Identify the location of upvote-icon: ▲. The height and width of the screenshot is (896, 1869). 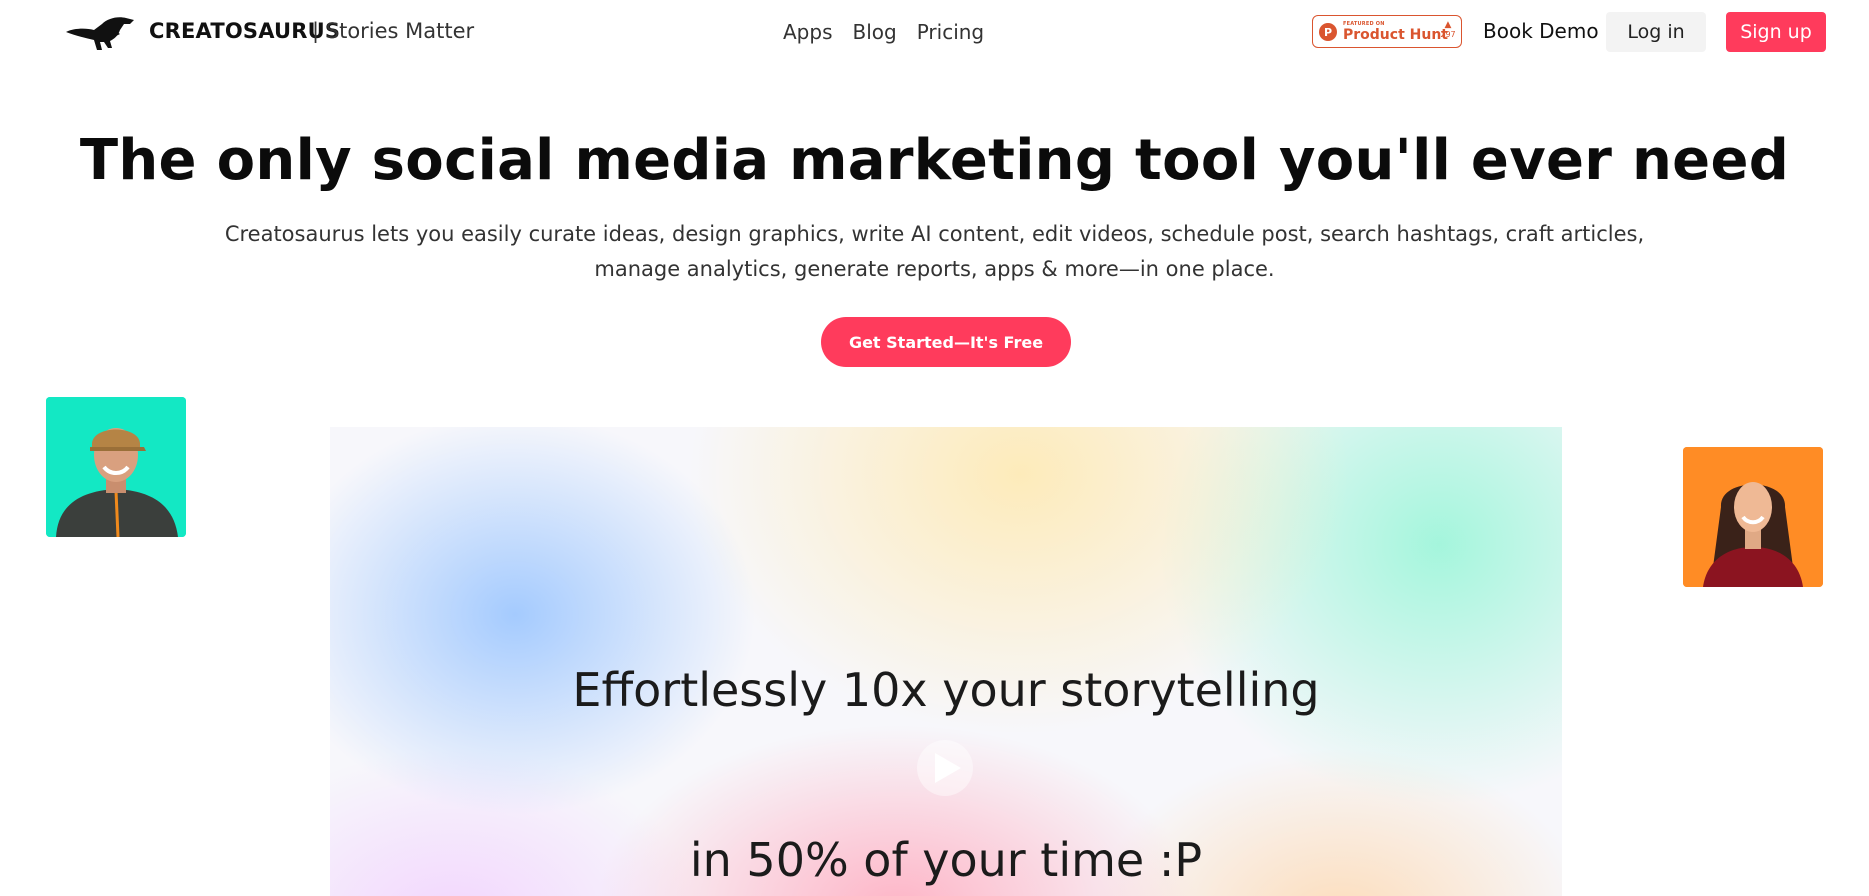
(1448, 25).